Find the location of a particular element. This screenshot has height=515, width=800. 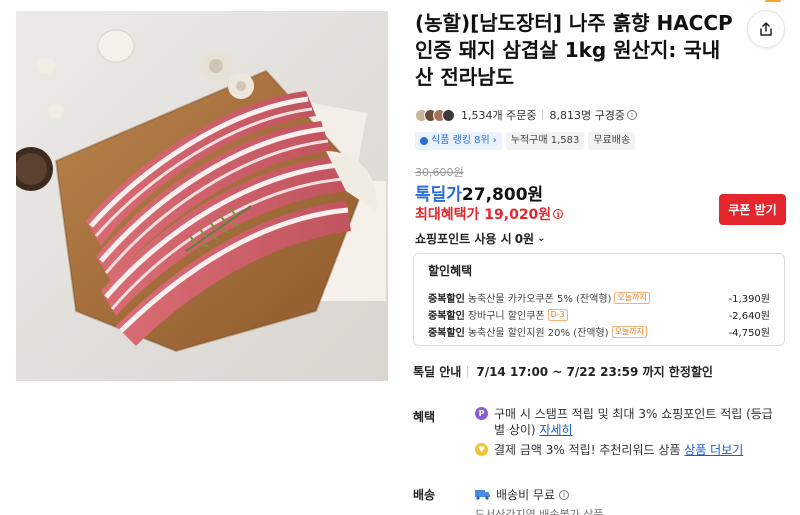

deal-notice-label: 톡딜 안내 is located at coordinates (437, 372).